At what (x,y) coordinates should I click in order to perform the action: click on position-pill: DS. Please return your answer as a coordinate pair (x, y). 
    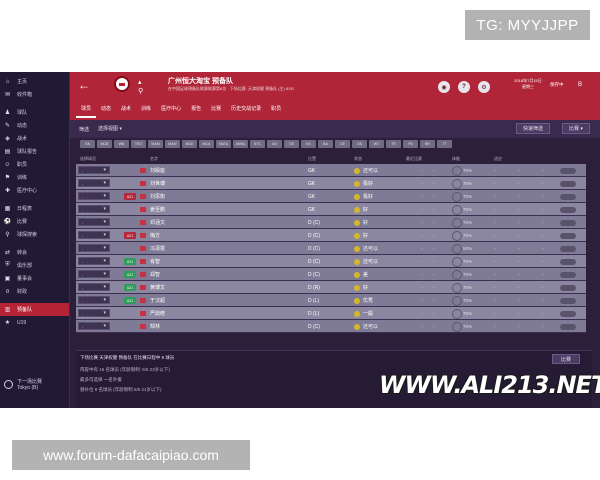
    Looking at the image, I should click on (359, 144).